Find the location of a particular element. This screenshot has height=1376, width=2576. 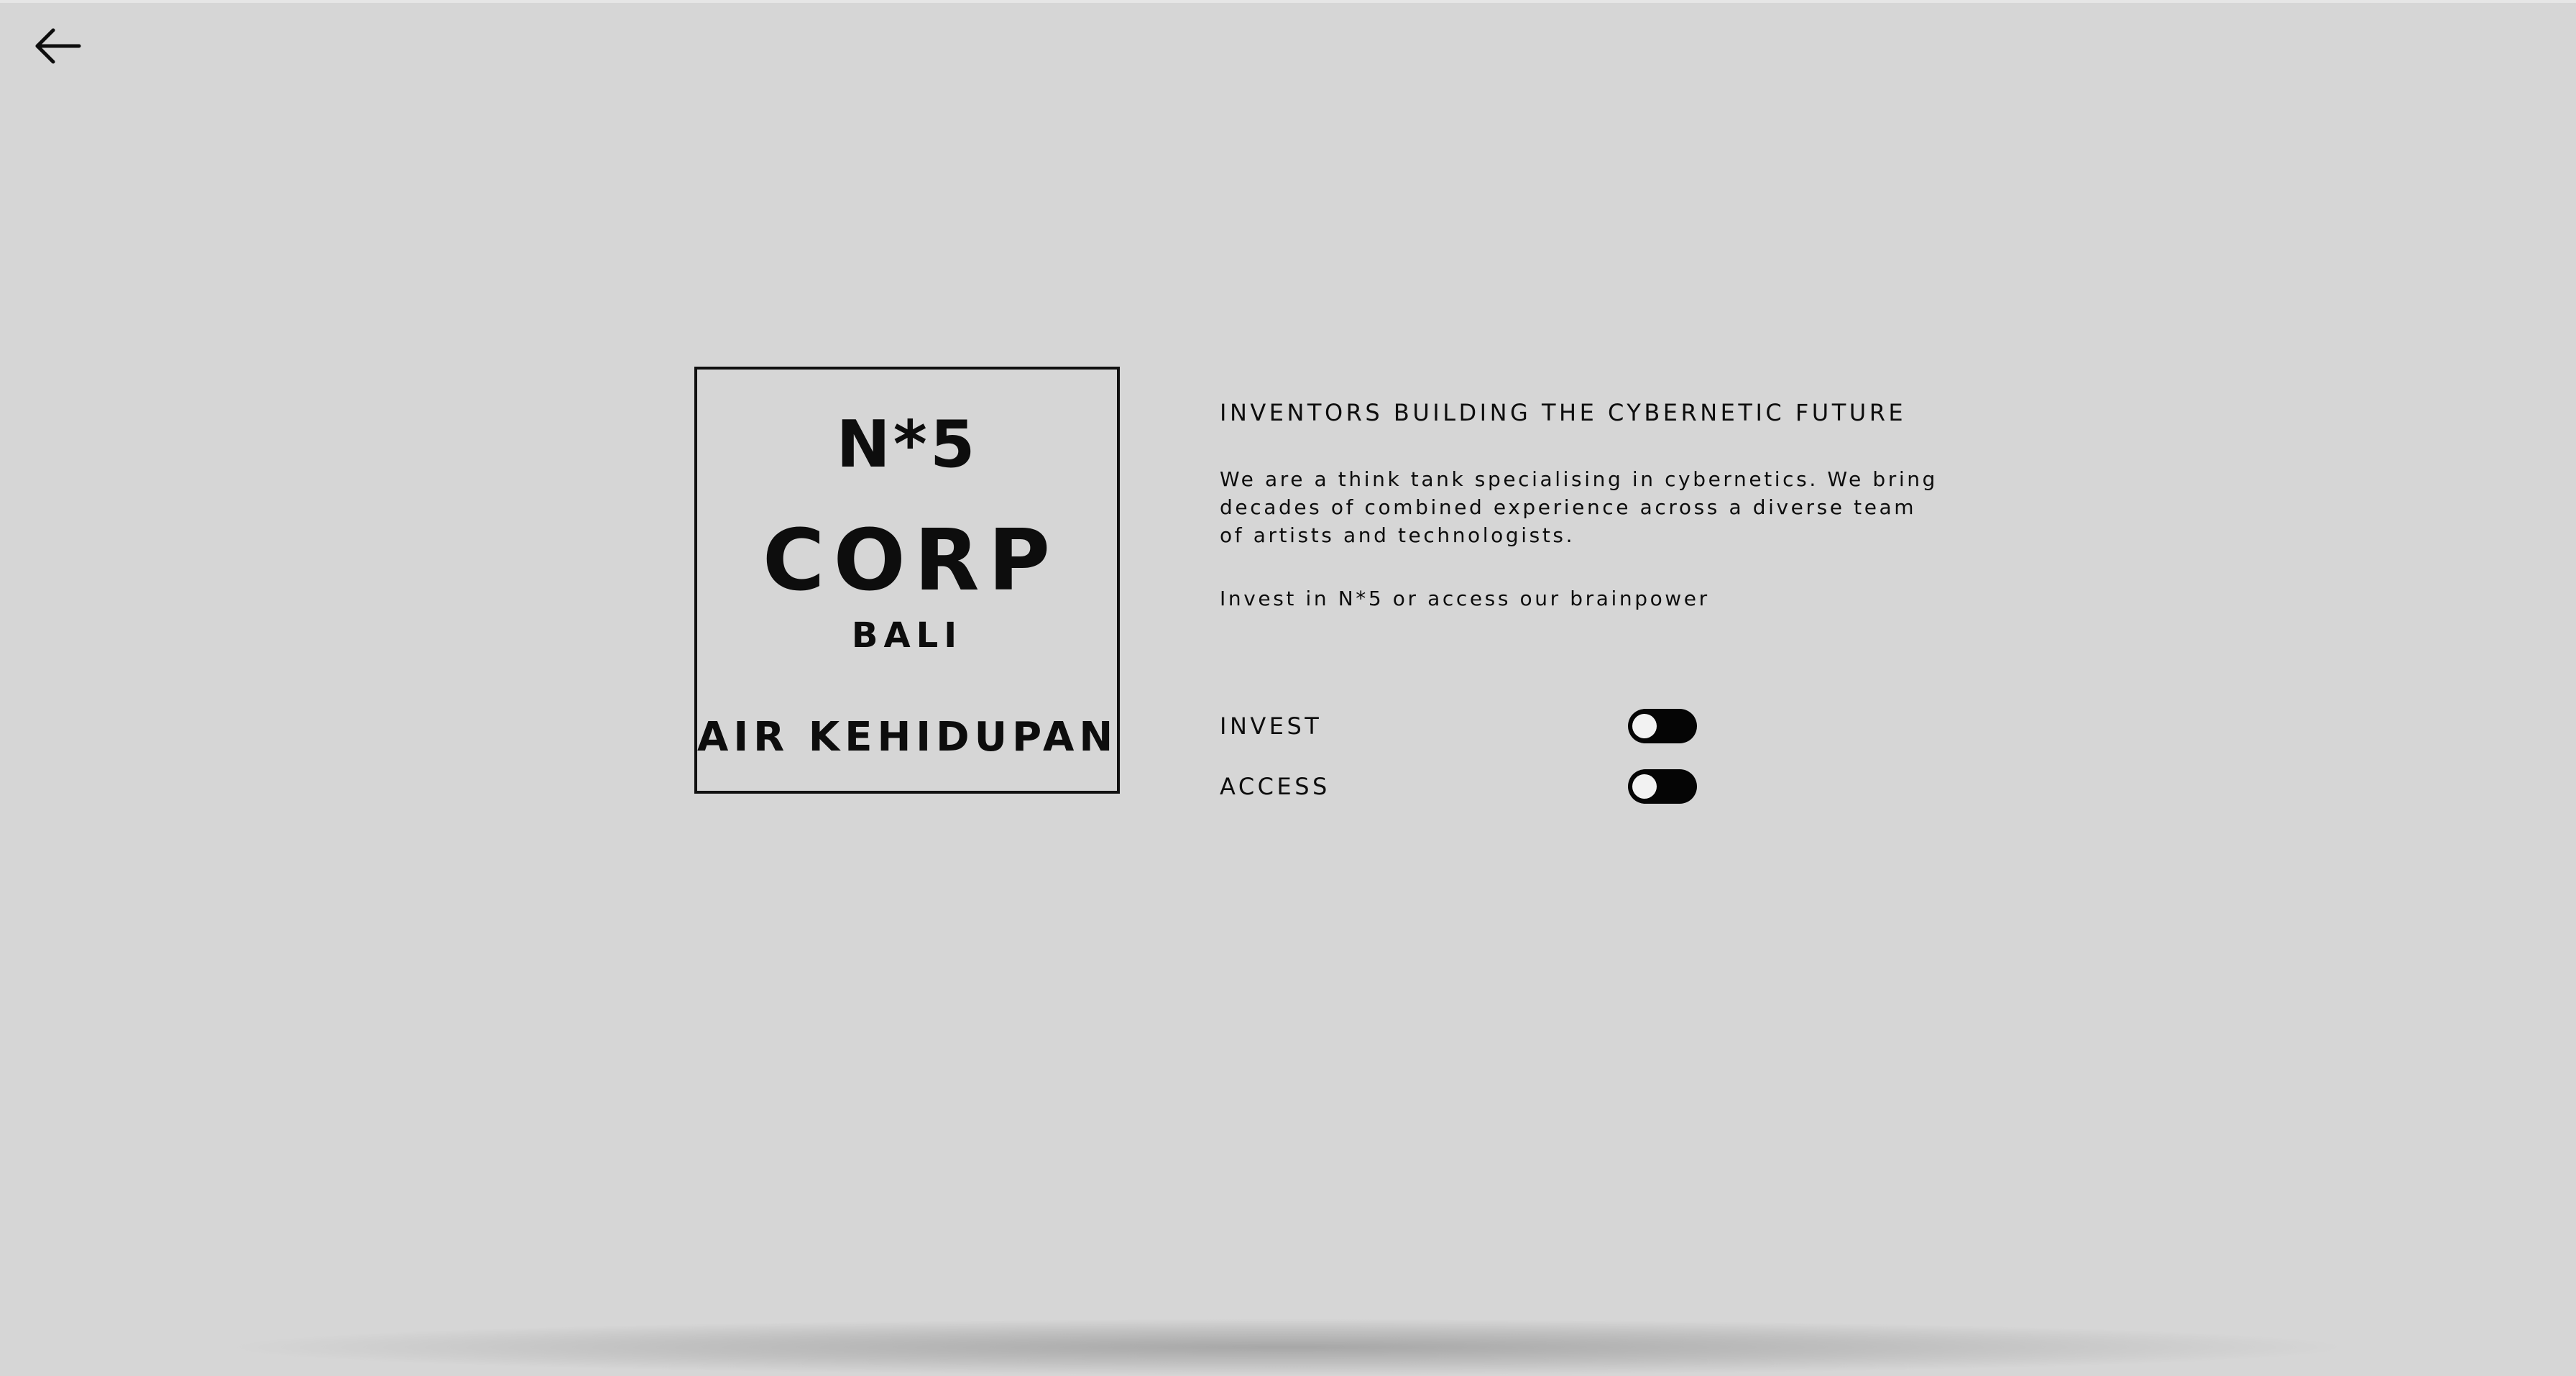

invest-toggle-row: INVEST is located at coordinates (1464, 726).